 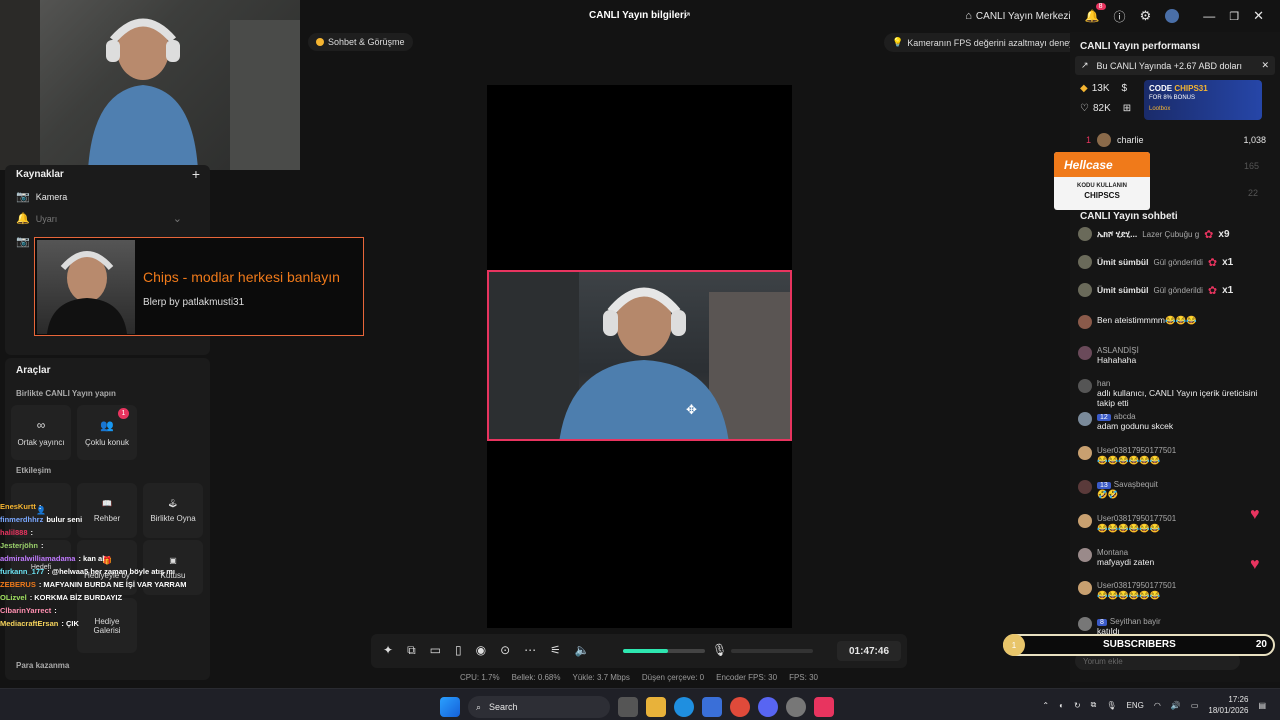 What do you see at coordinates (530, 650) in the screenshot?
I see `more-icon: ⋯` at bounding box center [530, 650].